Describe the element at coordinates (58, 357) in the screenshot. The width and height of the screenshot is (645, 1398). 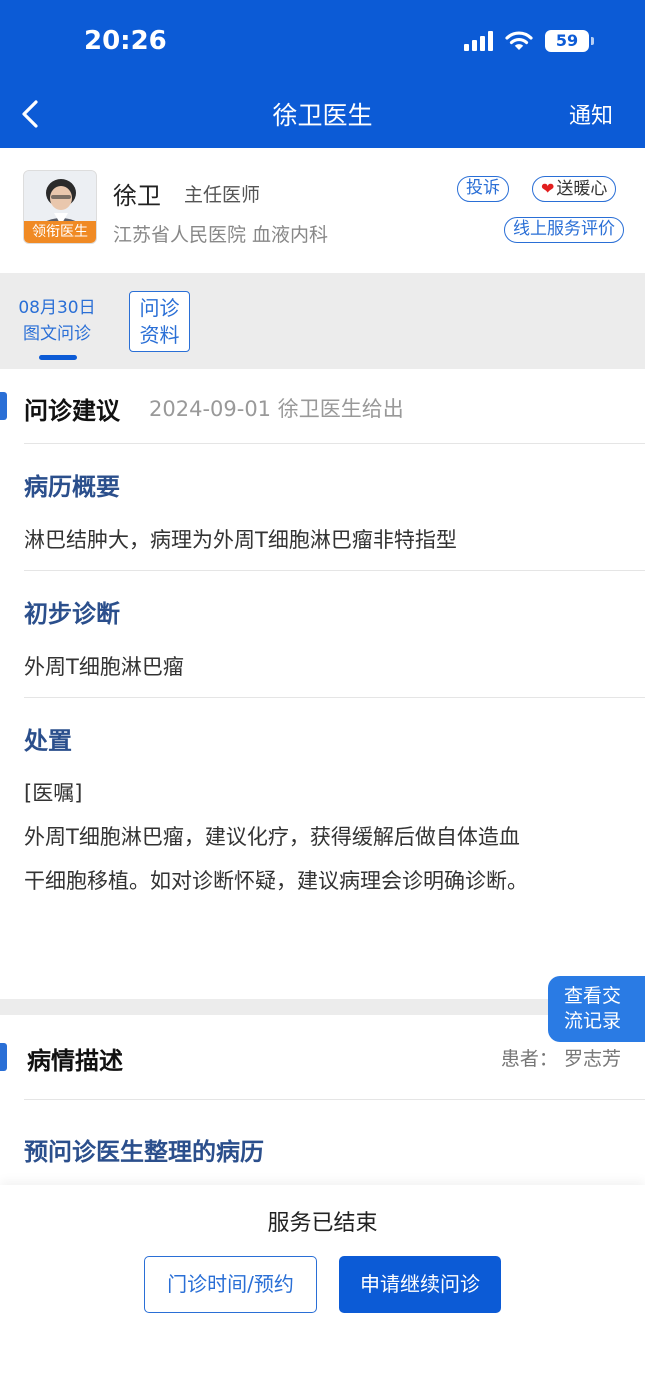
I see `tab-active-indicator` at that location.